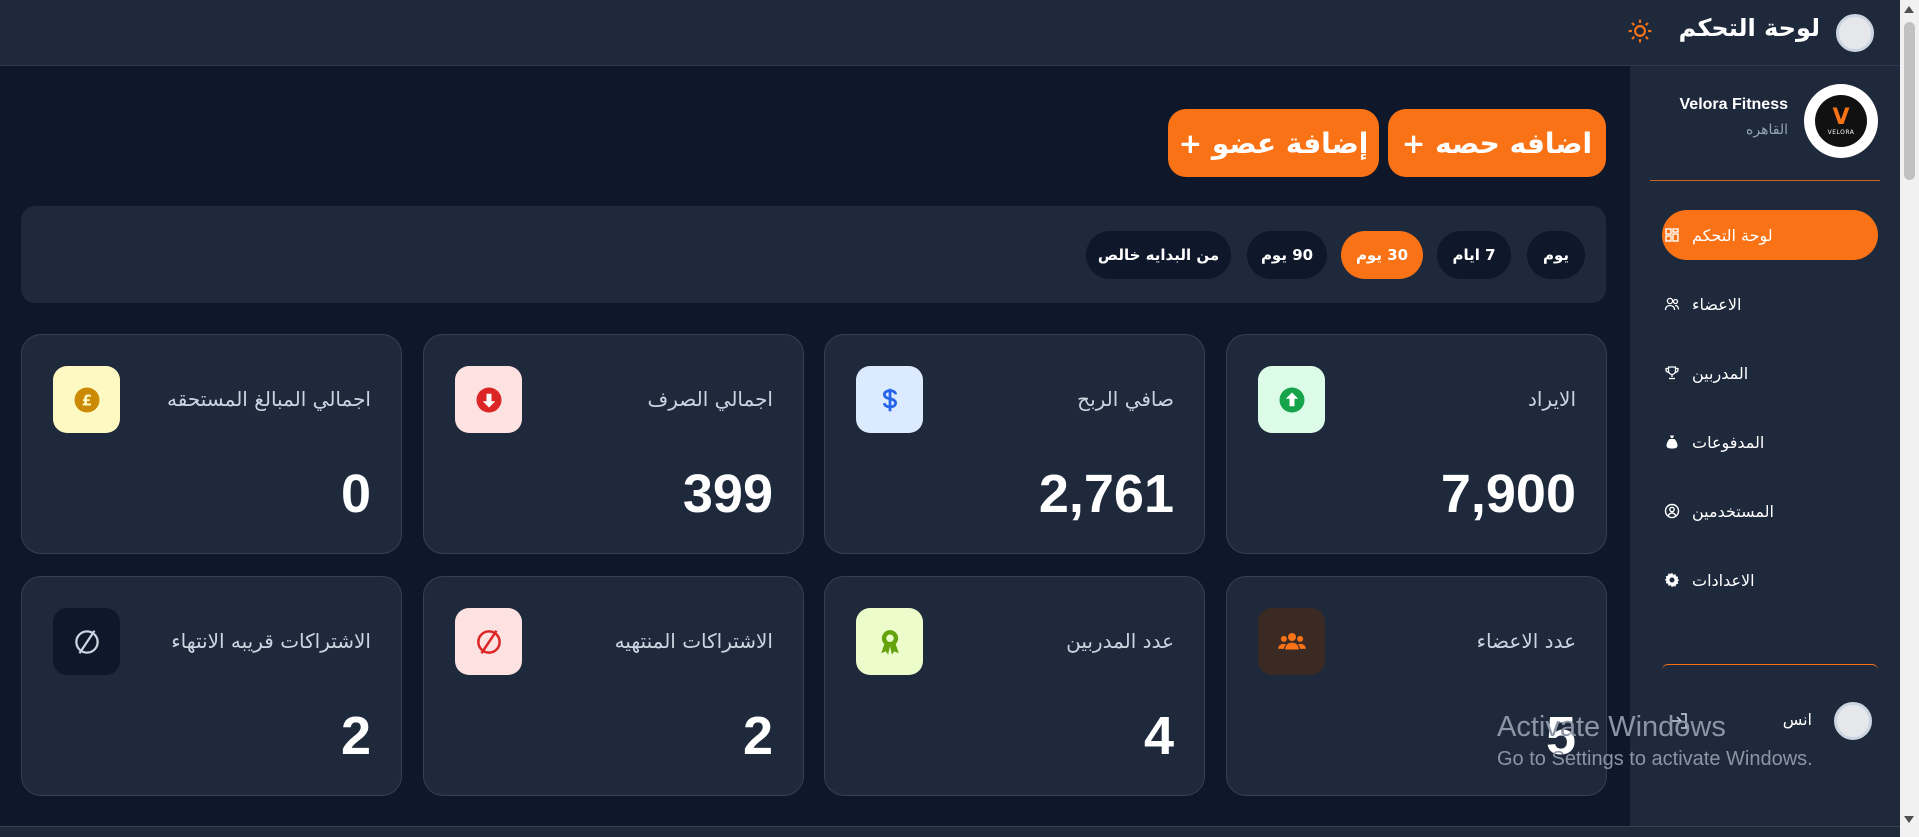  Describe the element at coordinates (1640, 32) in the screenshot. I see `sun-icon` at that location.